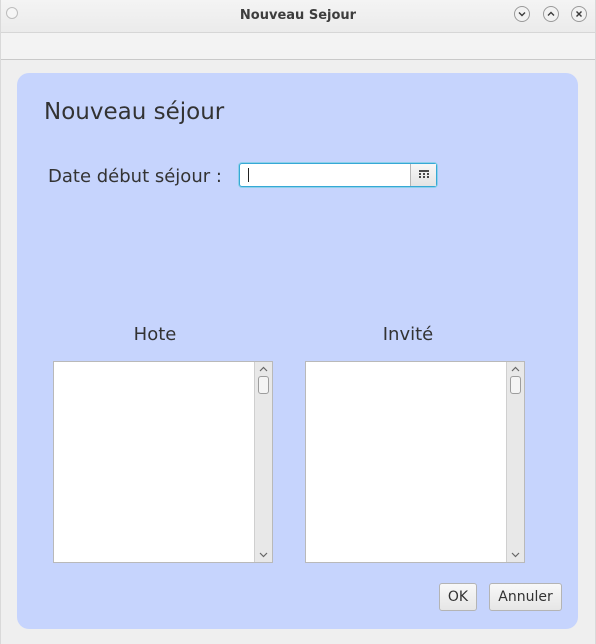 The width and height of the screenshot is (596, 644). Describe the element at coordinates (525, 597) in the screenshot. I see `cancel-button: Annuler` at that location.